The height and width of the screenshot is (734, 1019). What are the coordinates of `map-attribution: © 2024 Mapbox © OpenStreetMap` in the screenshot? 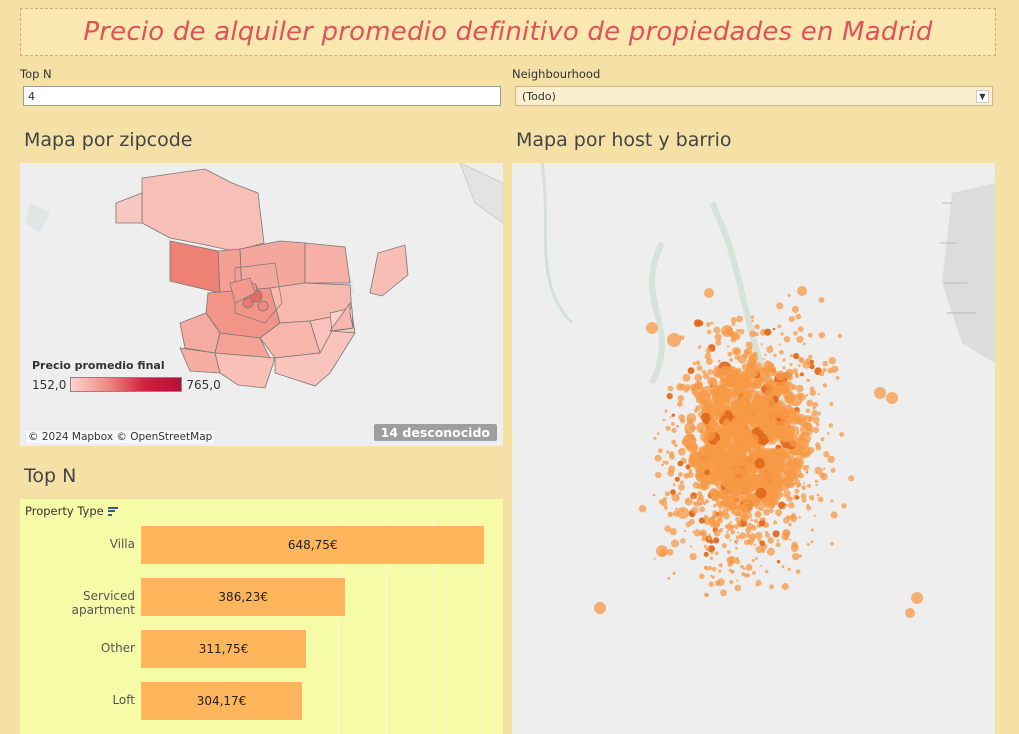 It's located at (120, 437).